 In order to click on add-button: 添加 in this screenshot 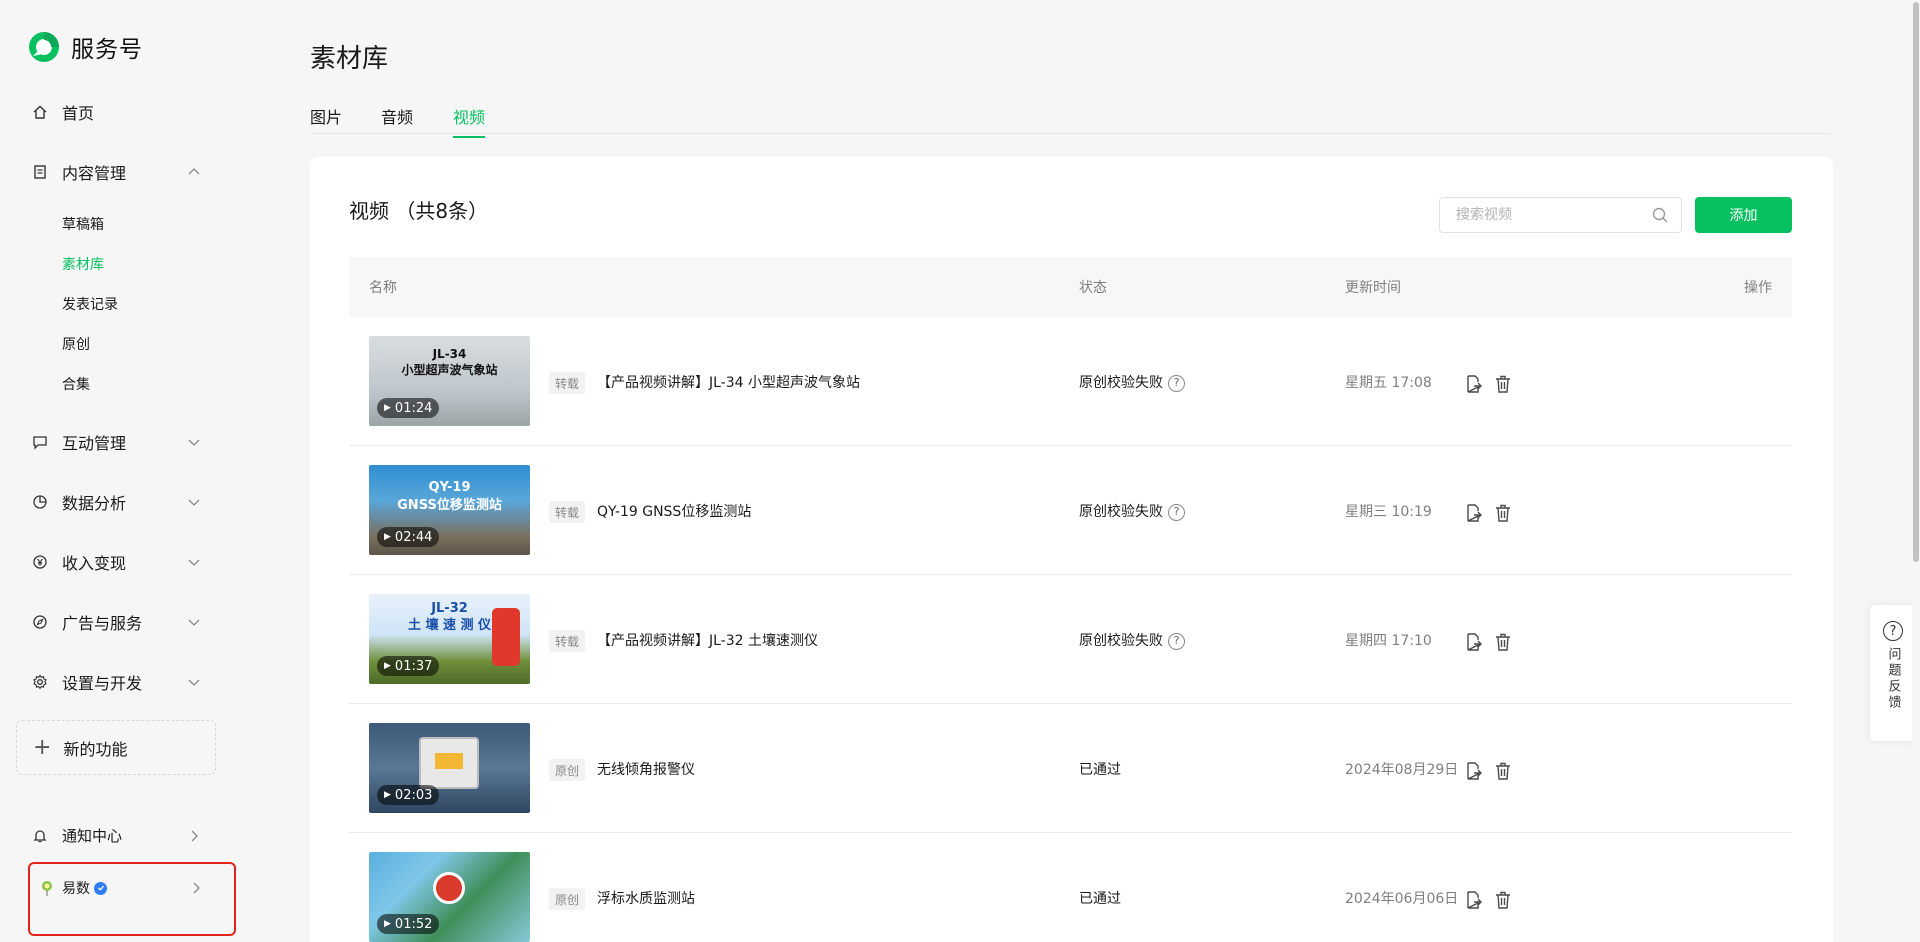, I will do `click(1743, 215)`.